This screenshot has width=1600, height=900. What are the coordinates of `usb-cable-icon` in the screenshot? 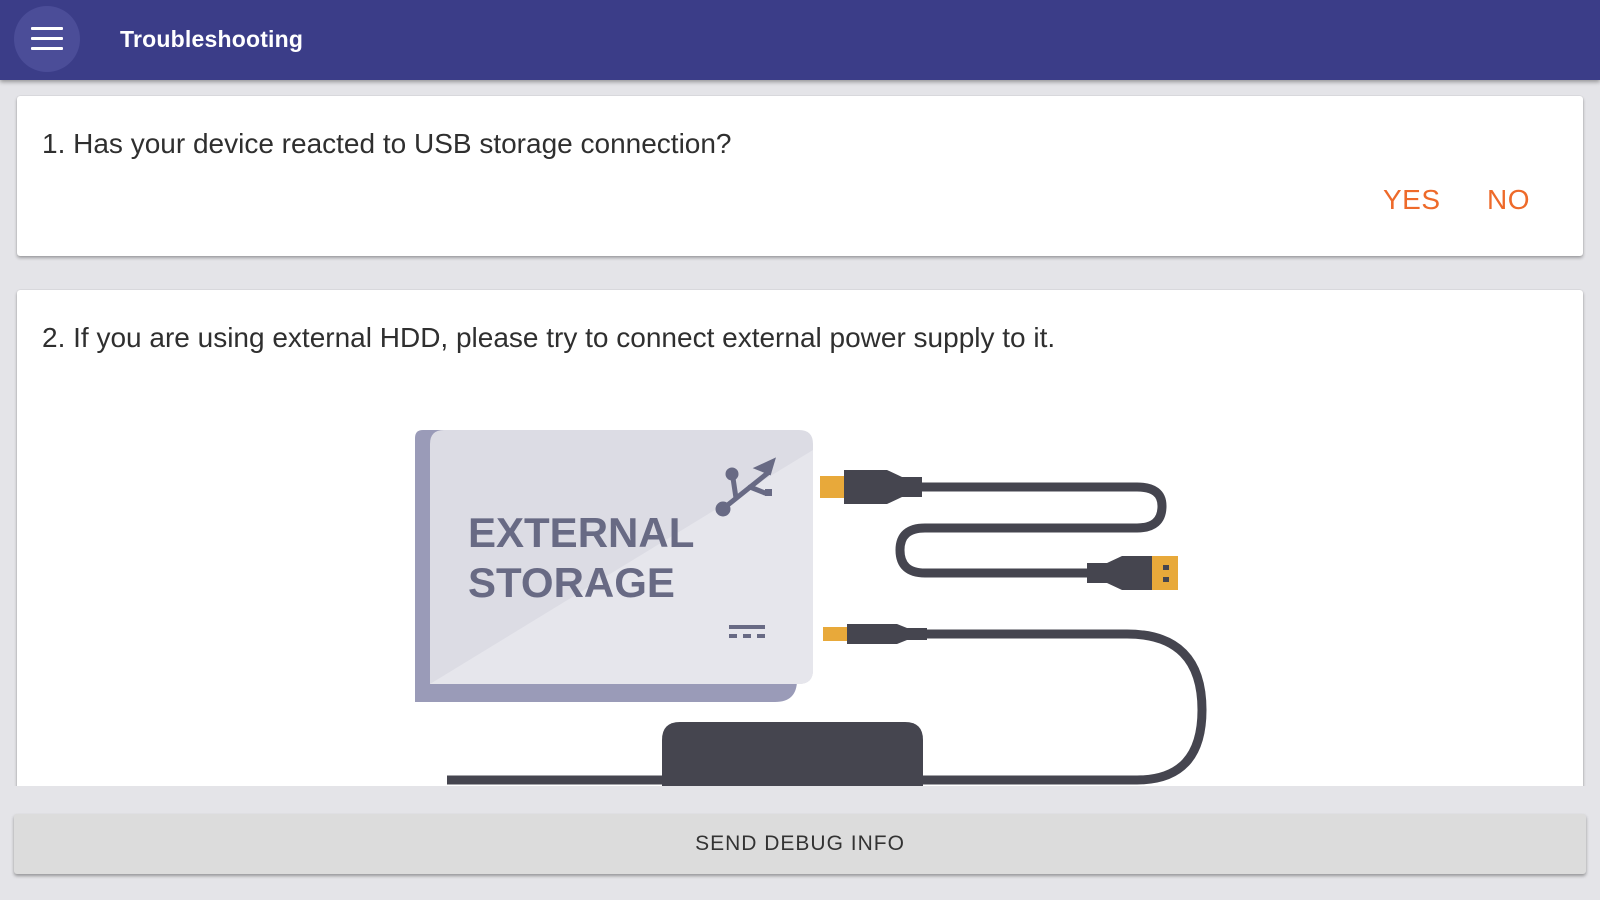 It's located at (999, 530).